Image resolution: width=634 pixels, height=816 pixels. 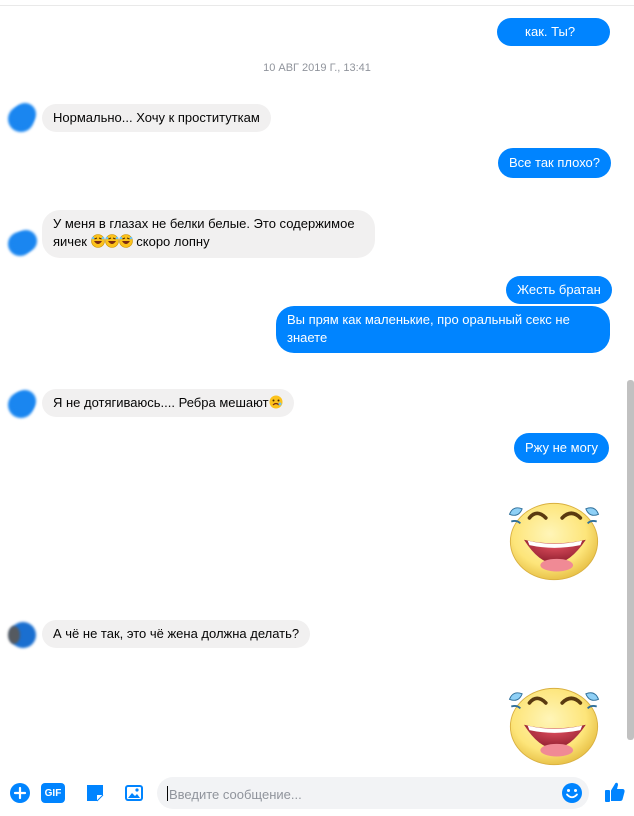 I want to click on outgoing-message: как. Ты?, so click(x=553, y=32).